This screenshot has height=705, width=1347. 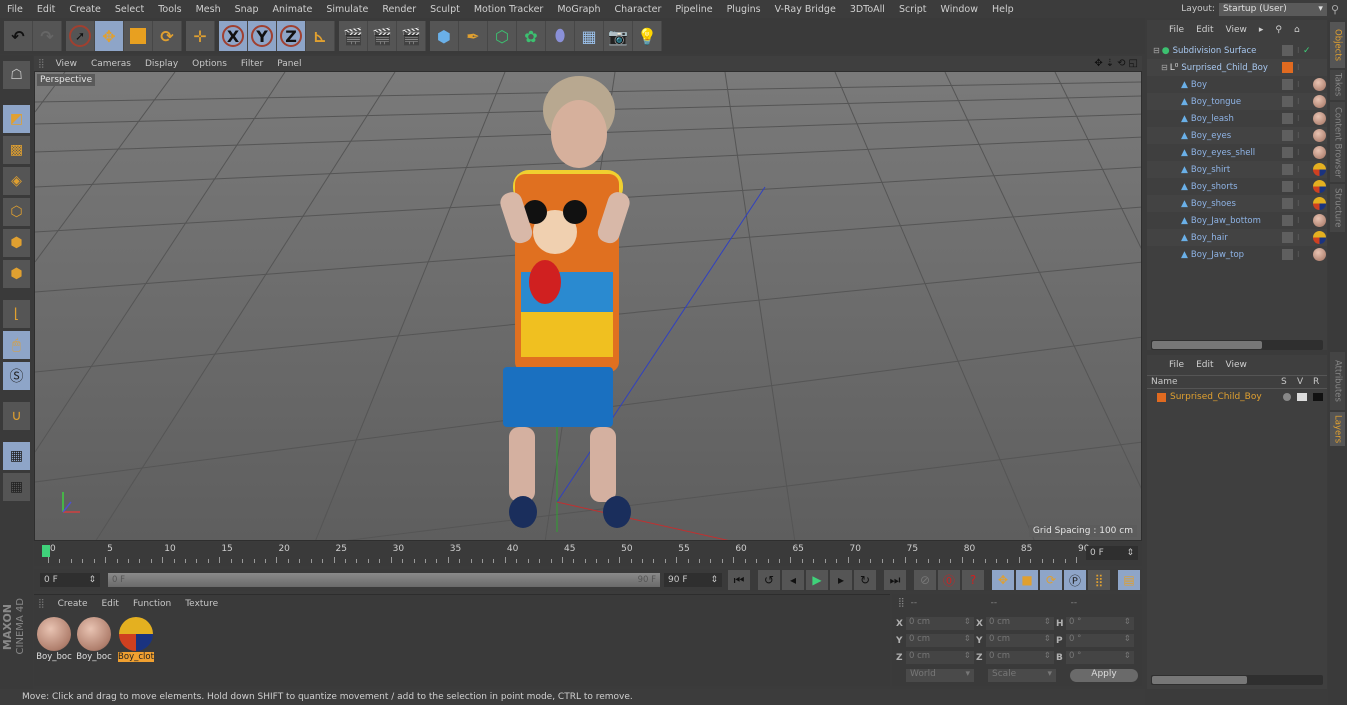 I want to click on pan-view-icon: ✥, so click(x=1098, y=63).